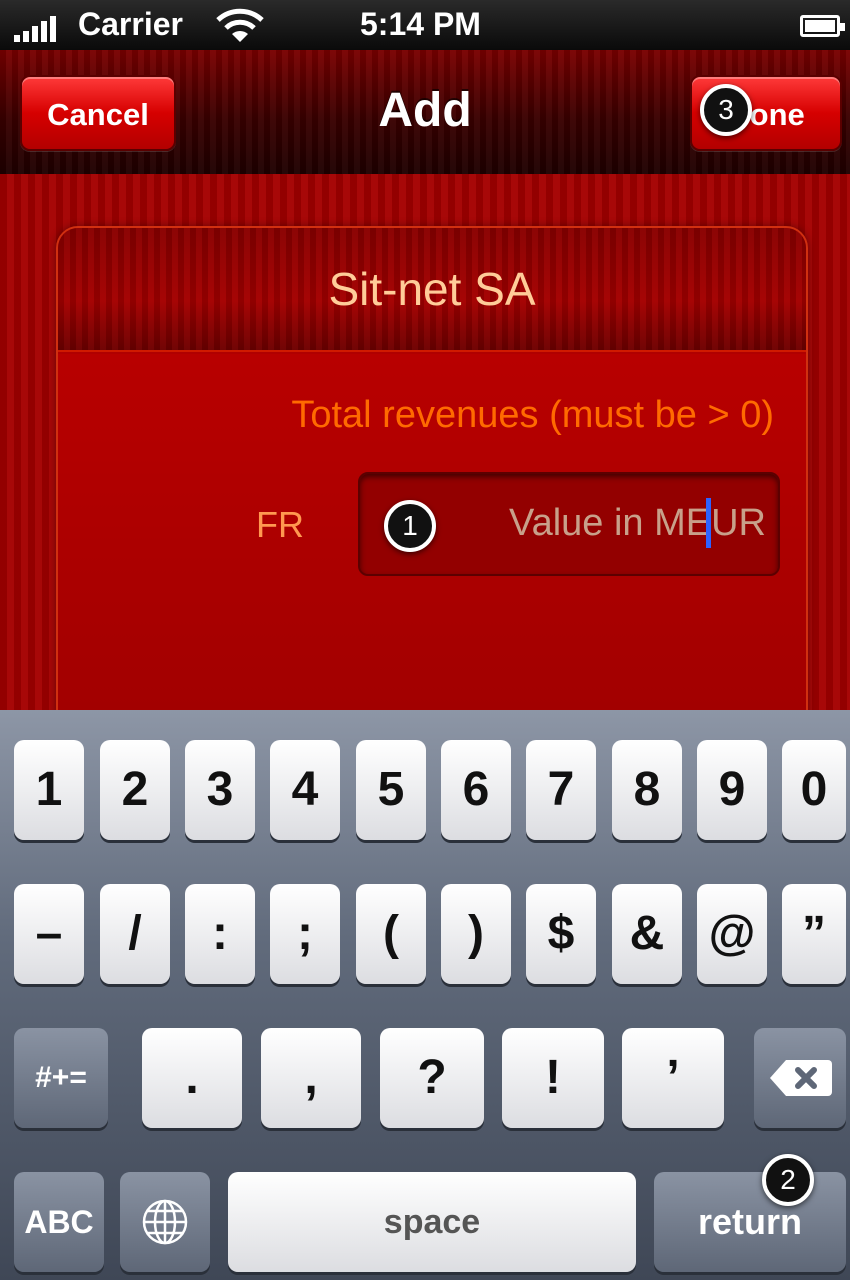 The width and height of the screenshot is (850, 1280). I want to click on key-apostrophe: ’, so click(673, 1078).